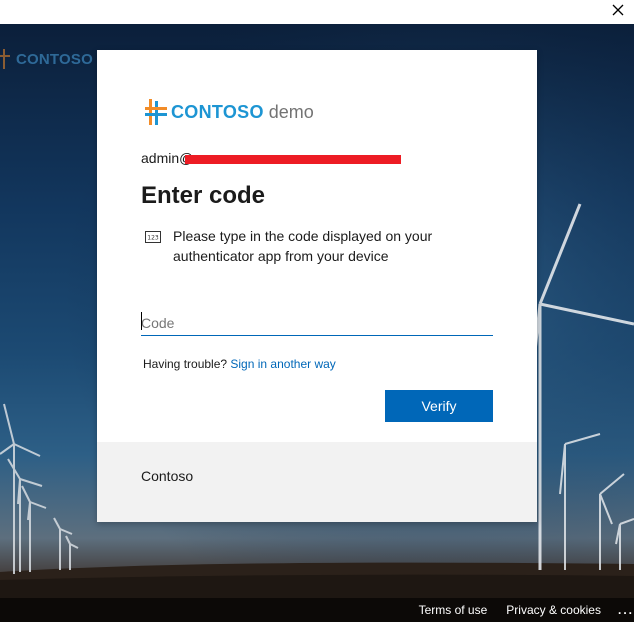 The width and height of the screenshot is (634, 622). Describe the element at coordinates (141, 321) in the screenshot. I see `text-caret` at that location.